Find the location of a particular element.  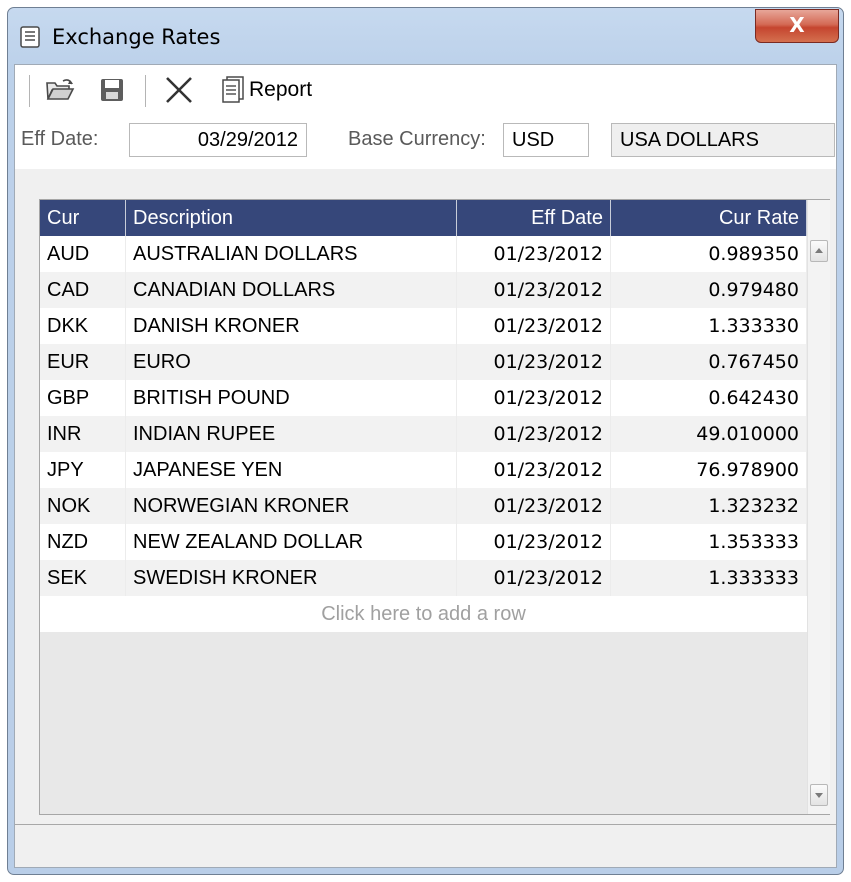

save-disk-icon is located at coordinates (112, 90).